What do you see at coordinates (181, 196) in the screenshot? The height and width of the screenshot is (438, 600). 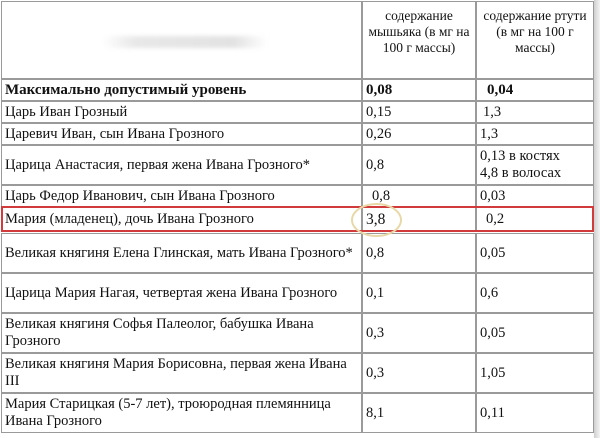 I see `row-name: Царь Федор Иванович, сын Ивана Грозного` at bounding box center [181, 196].